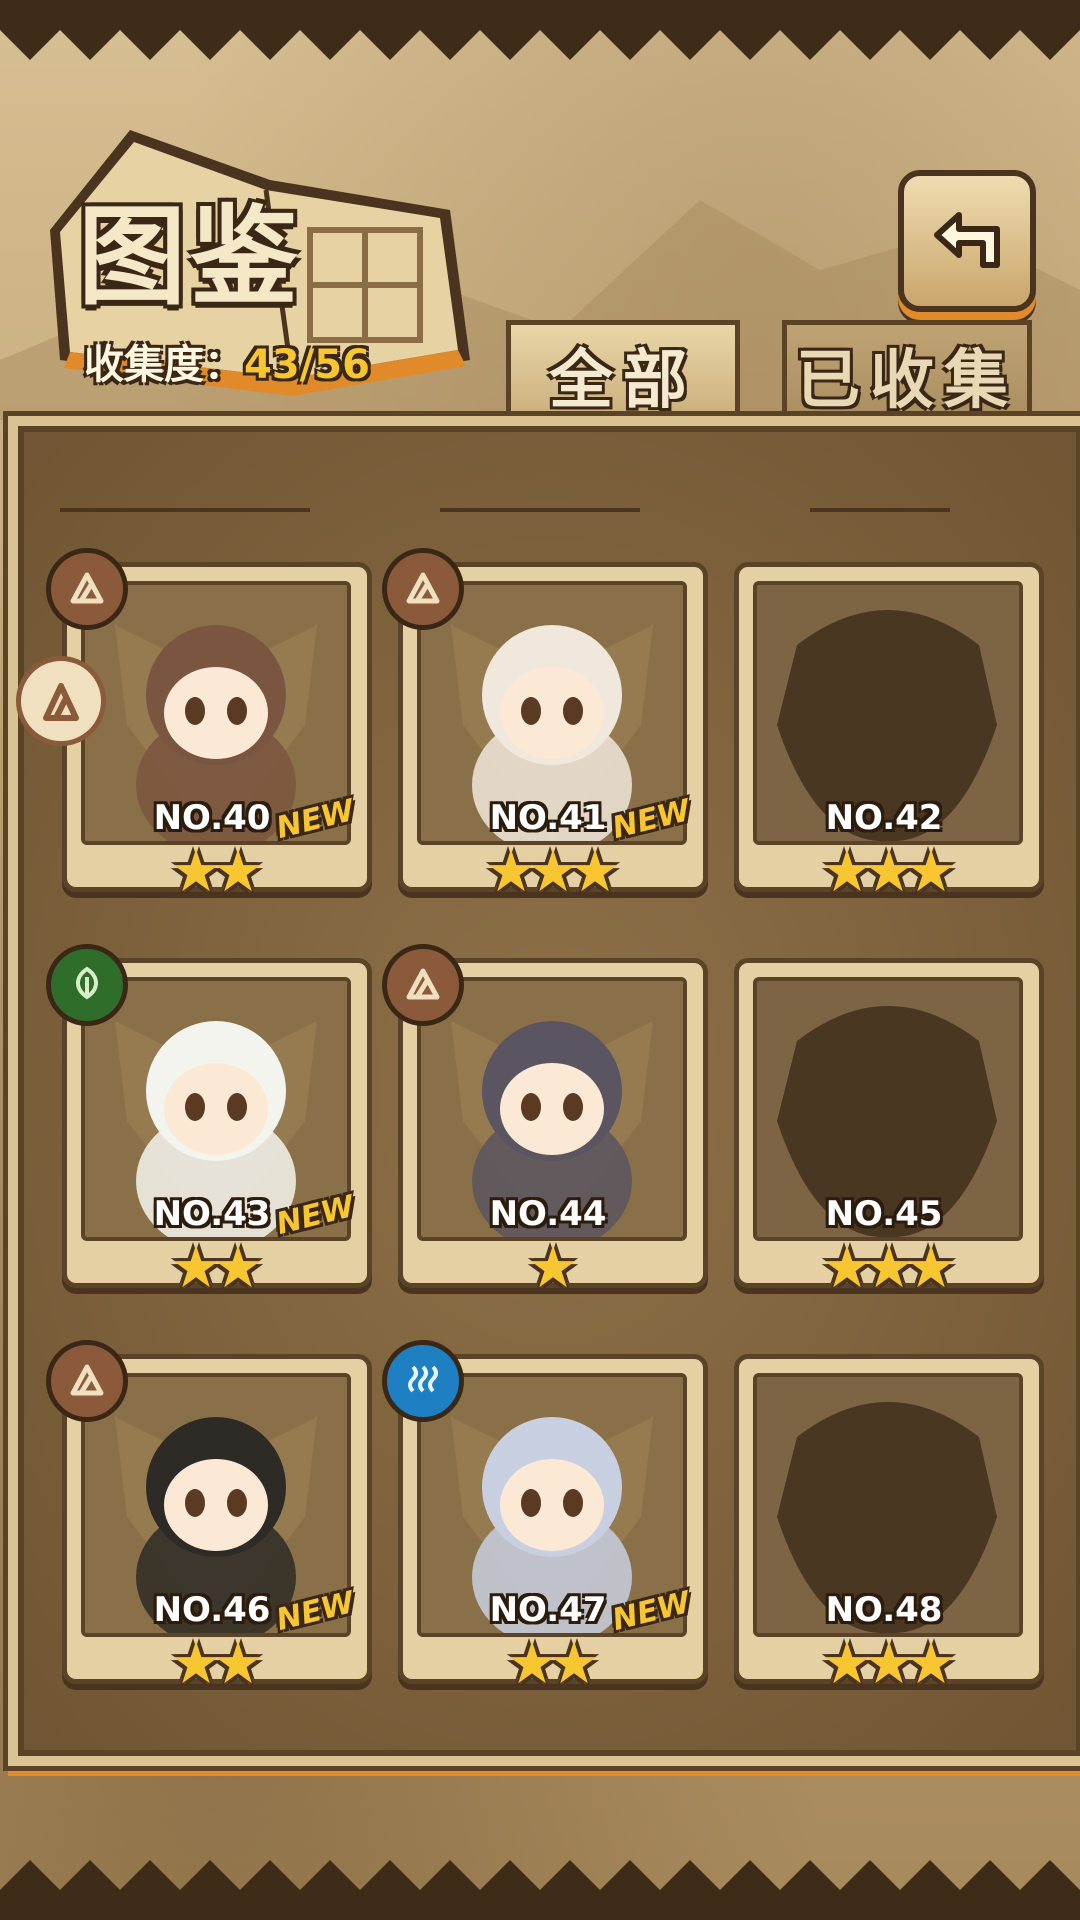 Image resolution: width=1080 pixels, height=1920 pixels. I want to click on card-number: NO.44, so click(548, 1214).